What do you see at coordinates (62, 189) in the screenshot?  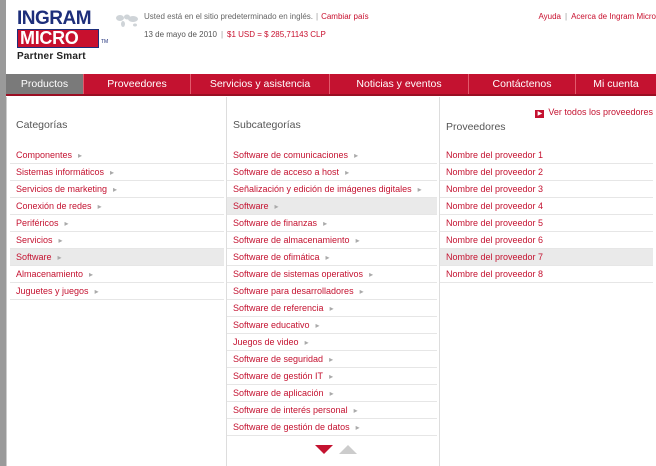 I see `category-item-label: Servicios de marketing` at bounding box center [62, 189].